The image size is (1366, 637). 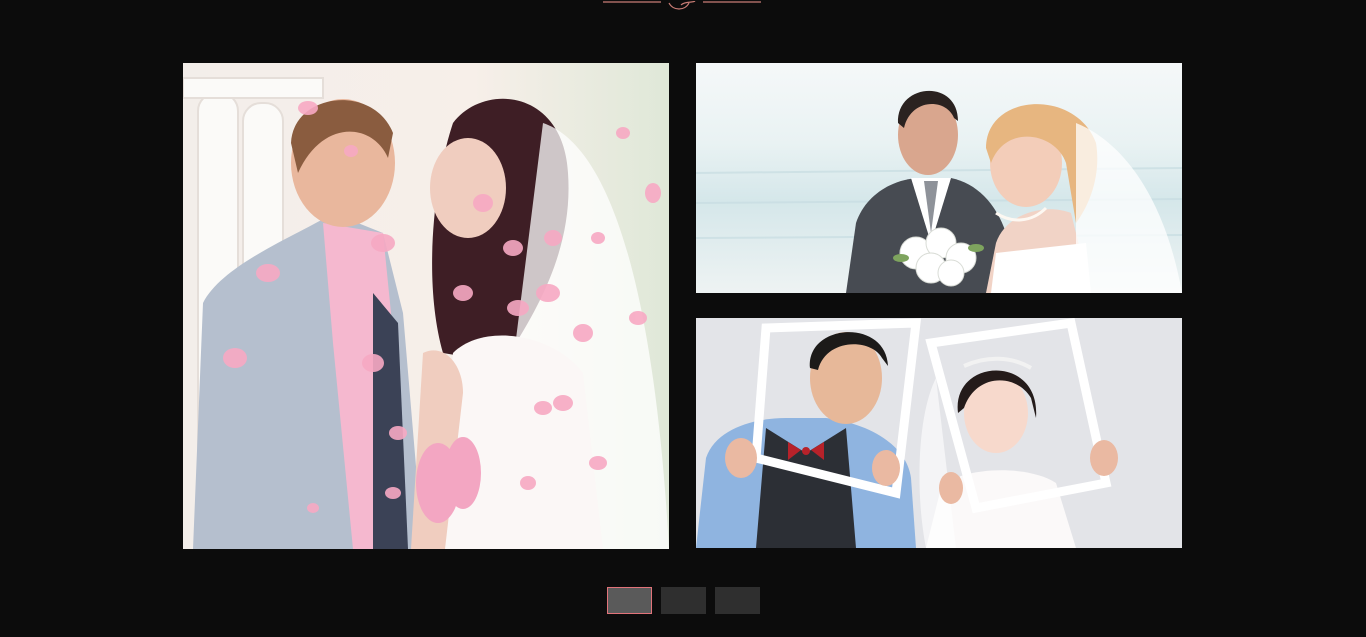 I want to click on gallery-photo-couple-beach, so click(x=939, y=178).